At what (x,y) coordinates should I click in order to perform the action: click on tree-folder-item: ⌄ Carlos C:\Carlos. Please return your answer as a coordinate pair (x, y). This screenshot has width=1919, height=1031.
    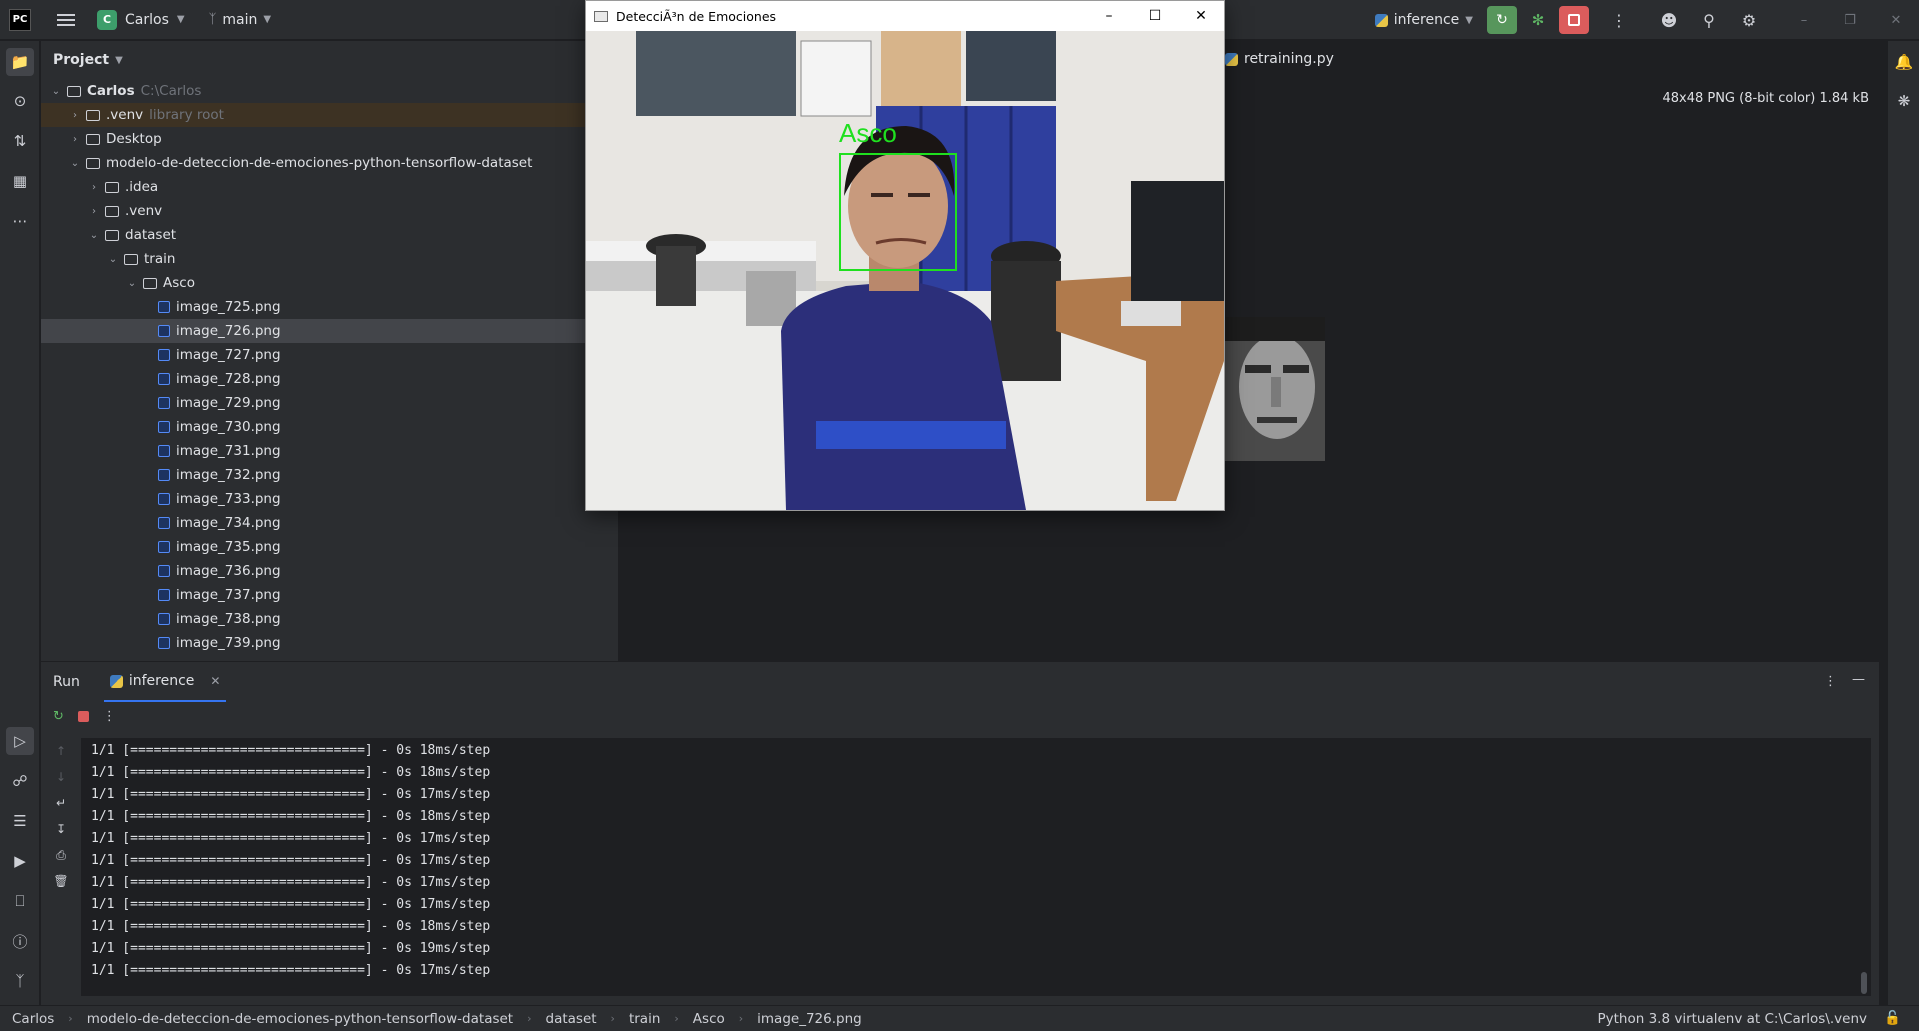
    Looking at the image, I should click on (329, 91).